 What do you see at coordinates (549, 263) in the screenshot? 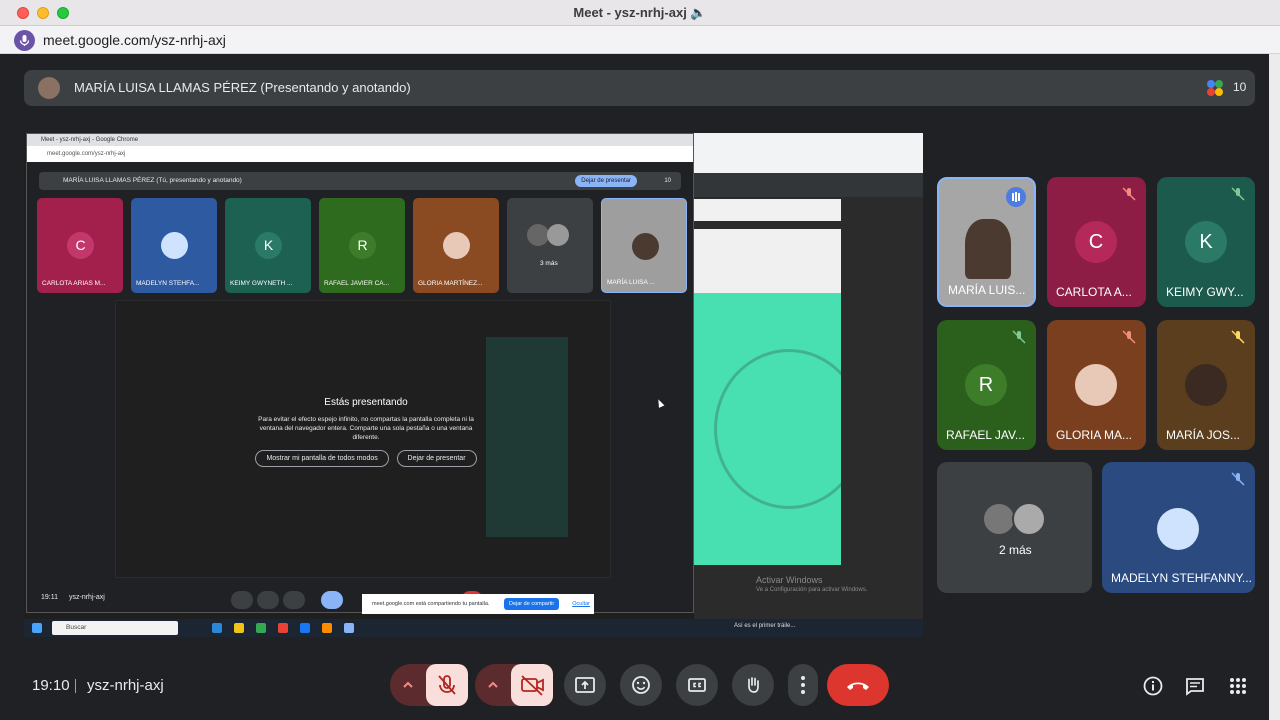
I see `shared-tile-name: 3 más` at bounding box center [549, 263].